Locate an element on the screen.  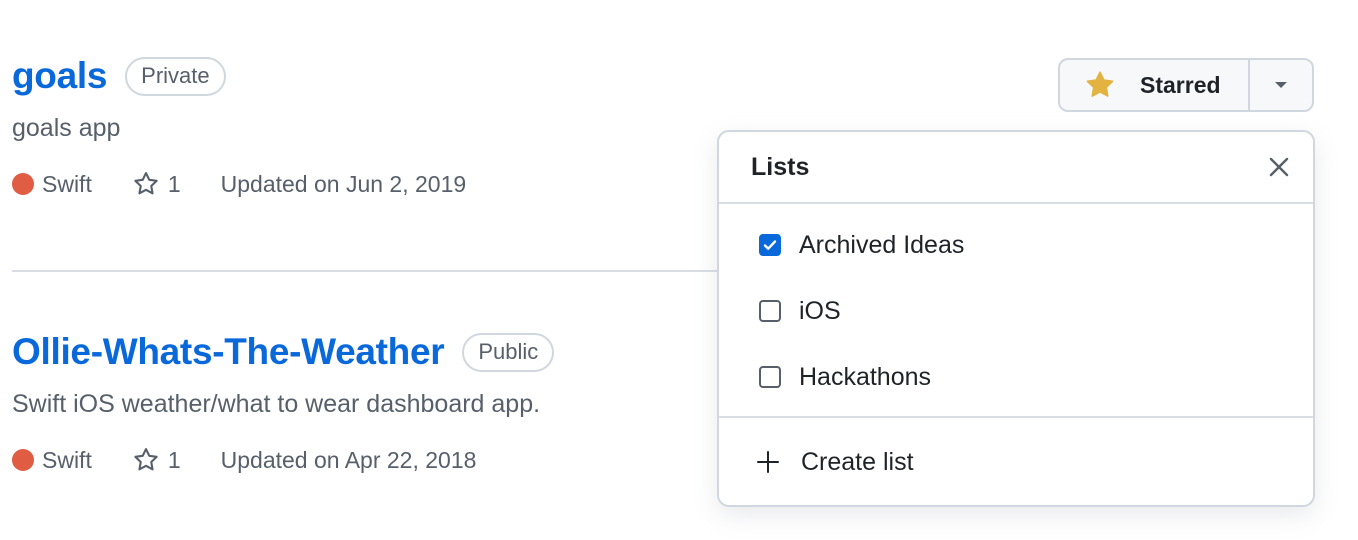
repo-title-row: Ollie-Whats-The-Weather Public is located at coordinates (283, 352).